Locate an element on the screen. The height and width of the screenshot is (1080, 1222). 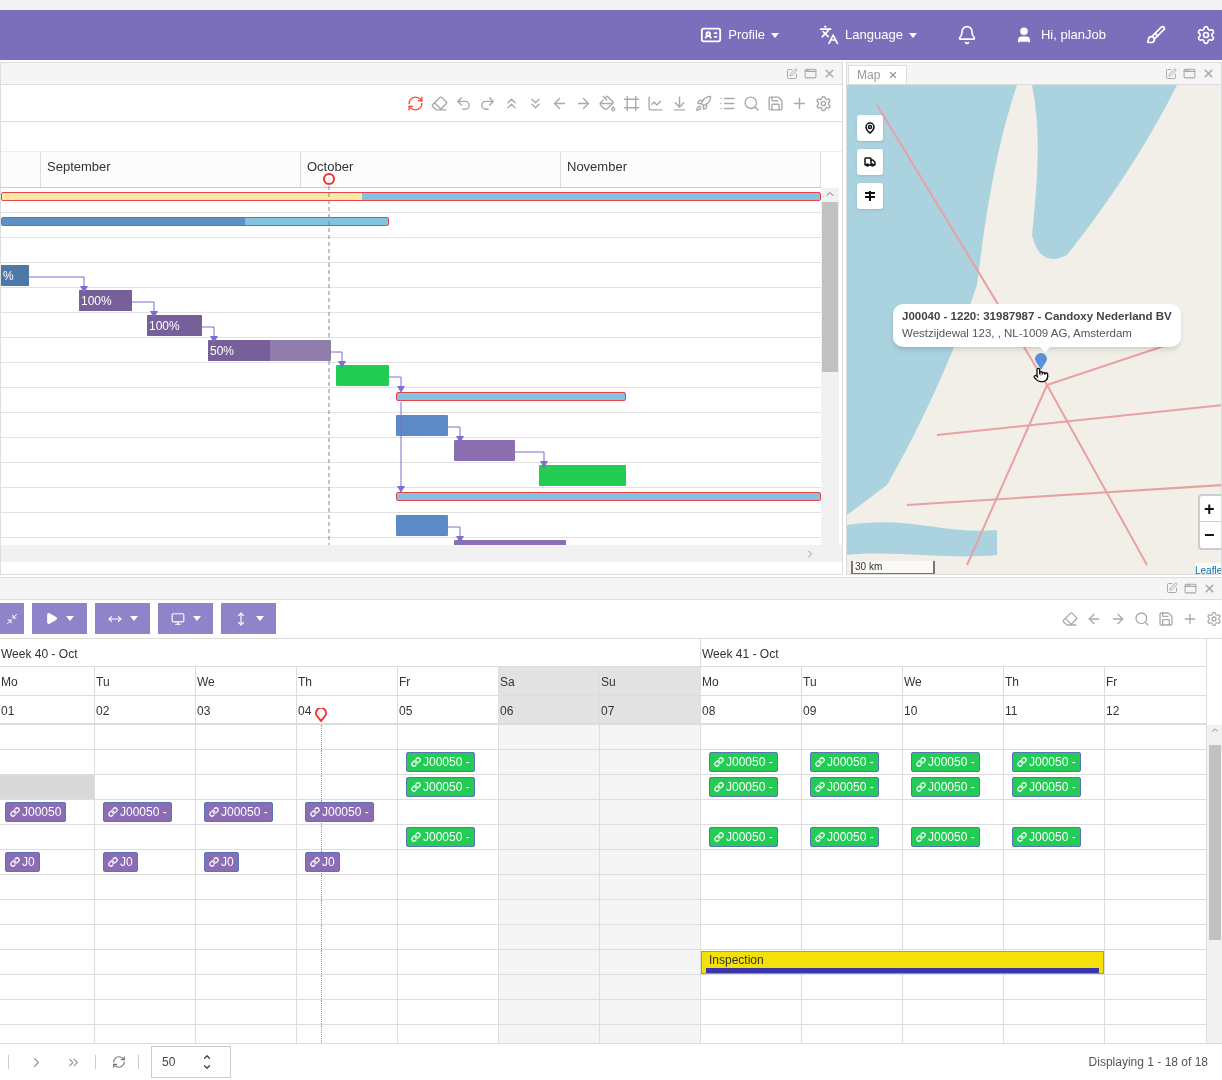
truck-icon is located at coordinates (870, 162).